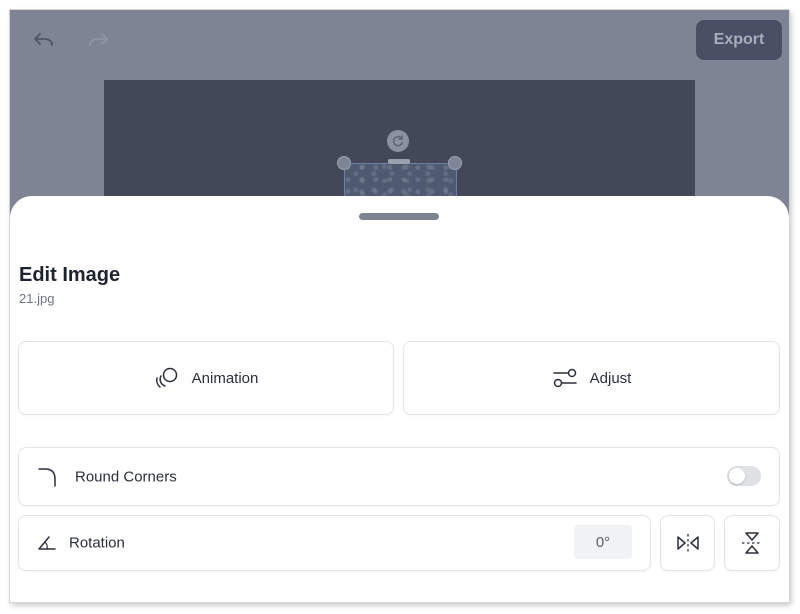  I want to click on animation-label: Animation, so click(225, 378).